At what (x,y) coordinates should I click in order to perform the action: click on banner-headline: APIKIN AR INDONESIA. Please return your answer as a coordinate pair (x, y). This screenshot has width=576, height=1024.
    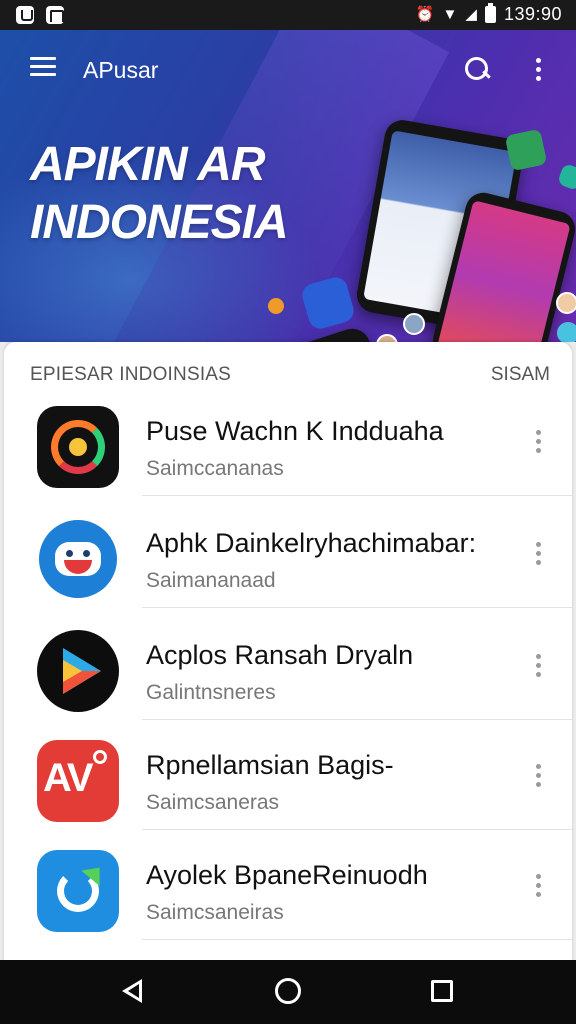
    Looking at the image, I should click on (159, 194).